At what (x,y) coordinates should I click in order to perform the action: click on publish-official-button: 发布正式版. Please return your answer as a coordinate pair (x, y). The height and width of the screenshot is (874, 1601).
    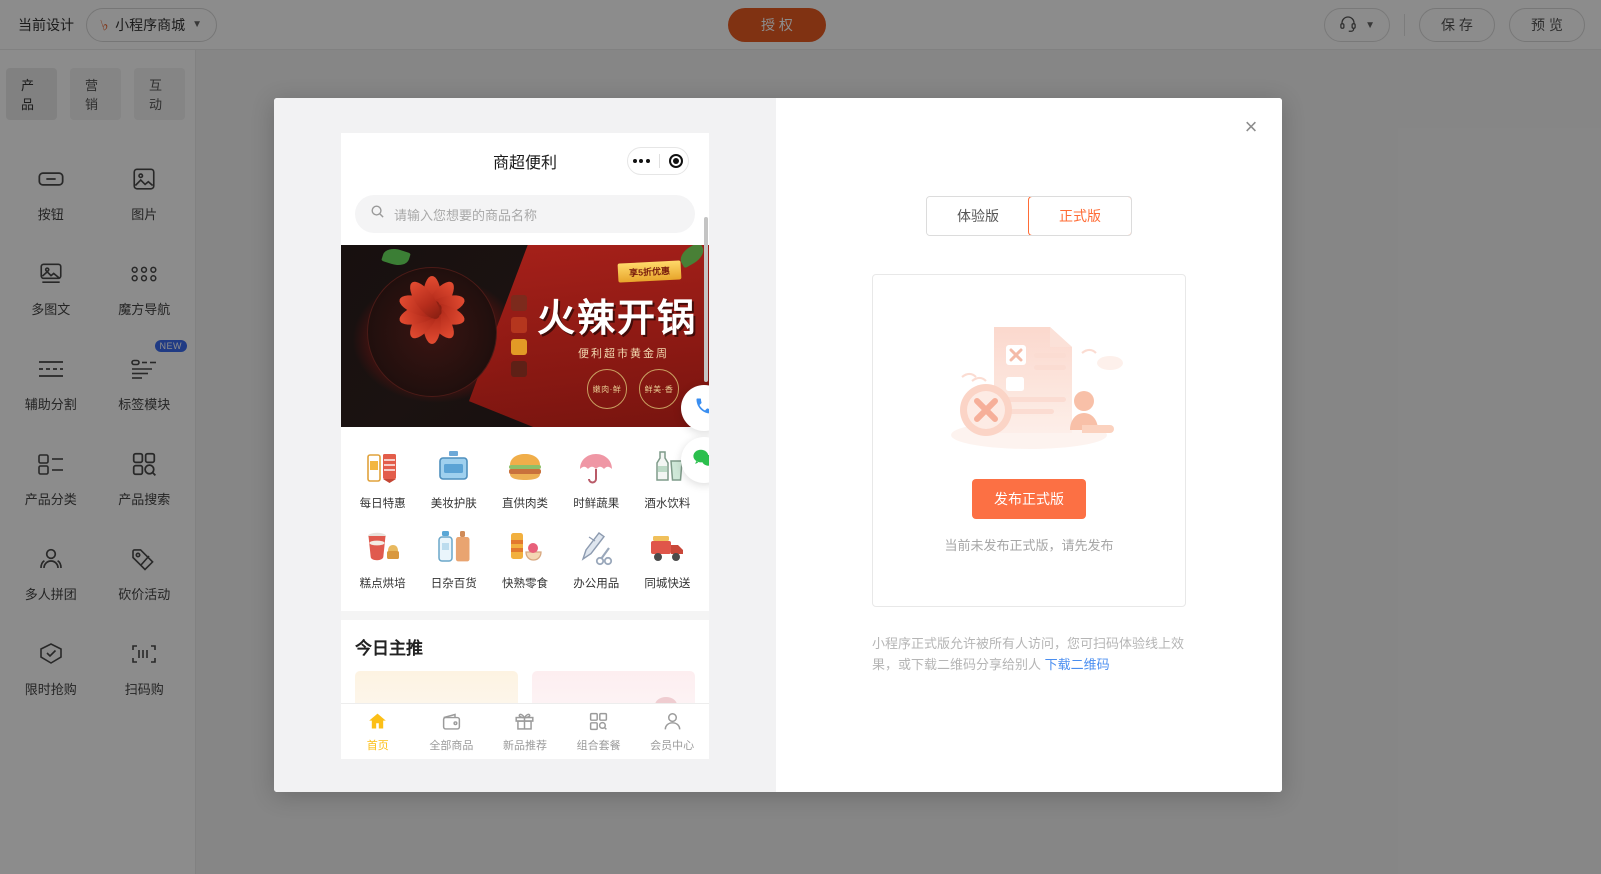
    Looking at the image, I should click on (1029, 499).